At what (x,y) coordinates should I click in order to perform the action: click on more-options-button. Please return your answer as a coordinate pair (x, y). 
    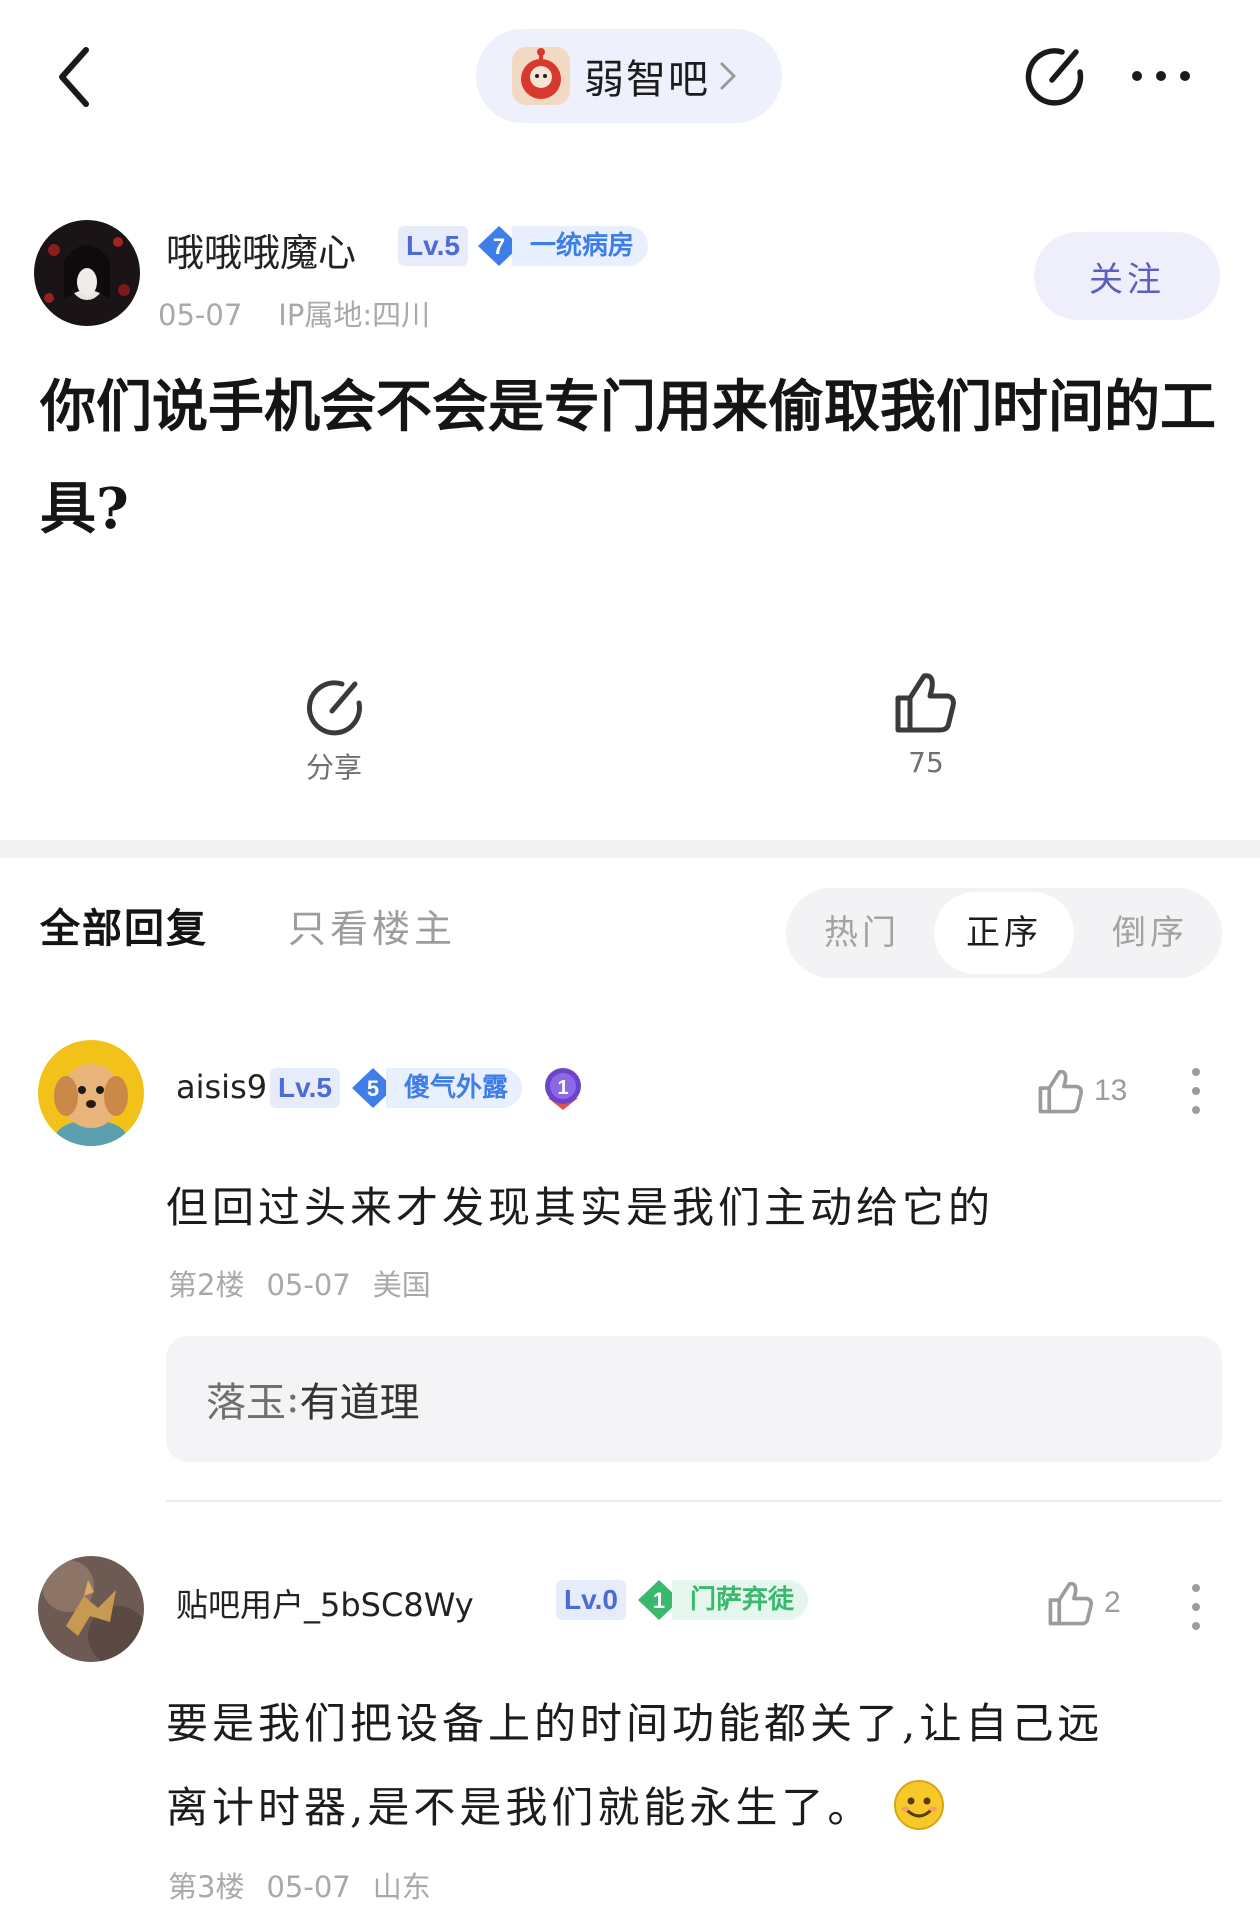
    Looking at the image, I should click on (1161, 76).